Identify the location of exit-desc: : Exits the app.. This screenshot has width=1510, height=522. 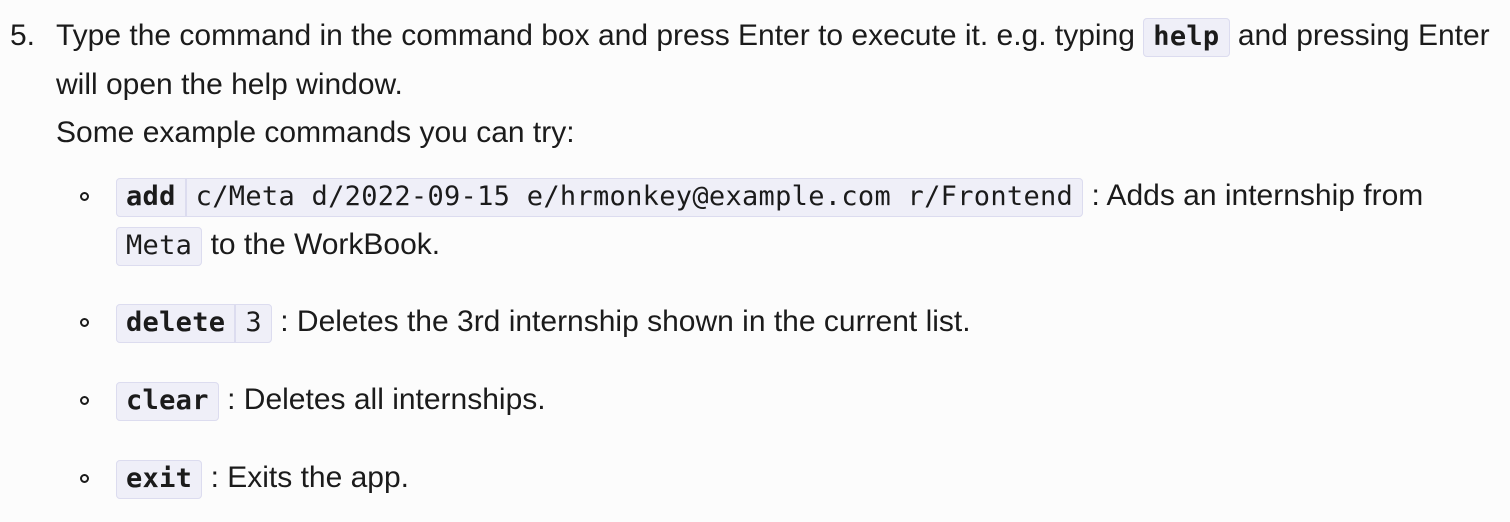
(306, 477).